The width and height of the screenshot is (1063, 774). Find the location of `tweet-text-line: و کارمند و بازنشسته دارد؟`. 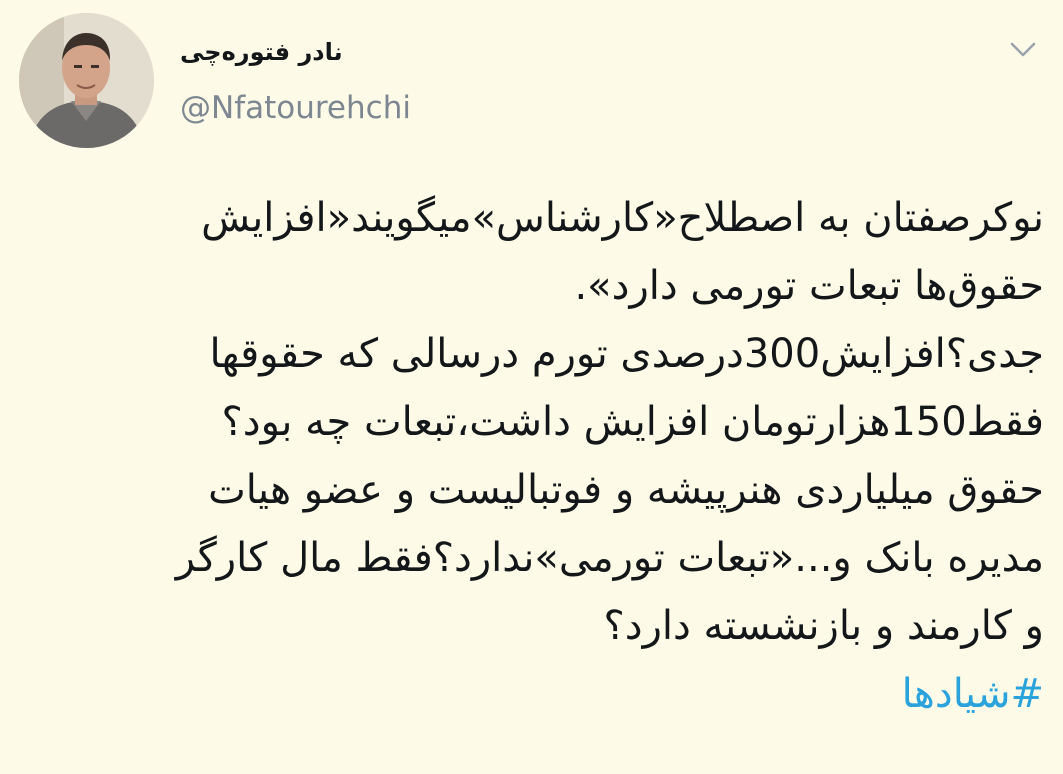

tweet-text-line: و کارمند و بازنشسته دارد؟ is located at coordinates (823, 626).